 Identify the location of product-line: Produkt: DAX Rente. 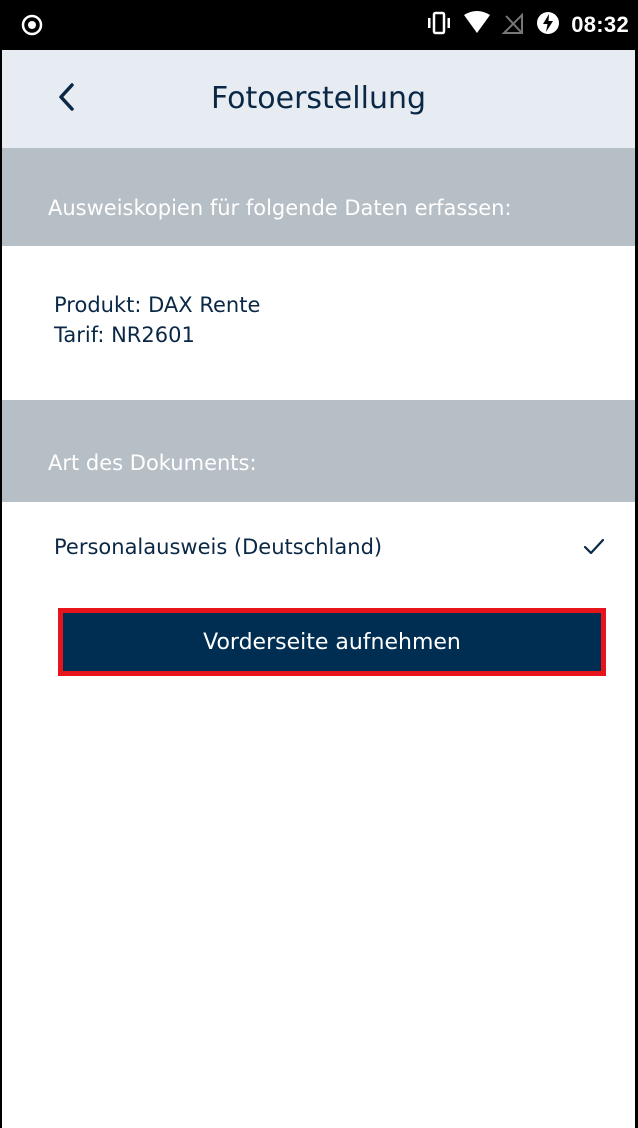
(157, 305).